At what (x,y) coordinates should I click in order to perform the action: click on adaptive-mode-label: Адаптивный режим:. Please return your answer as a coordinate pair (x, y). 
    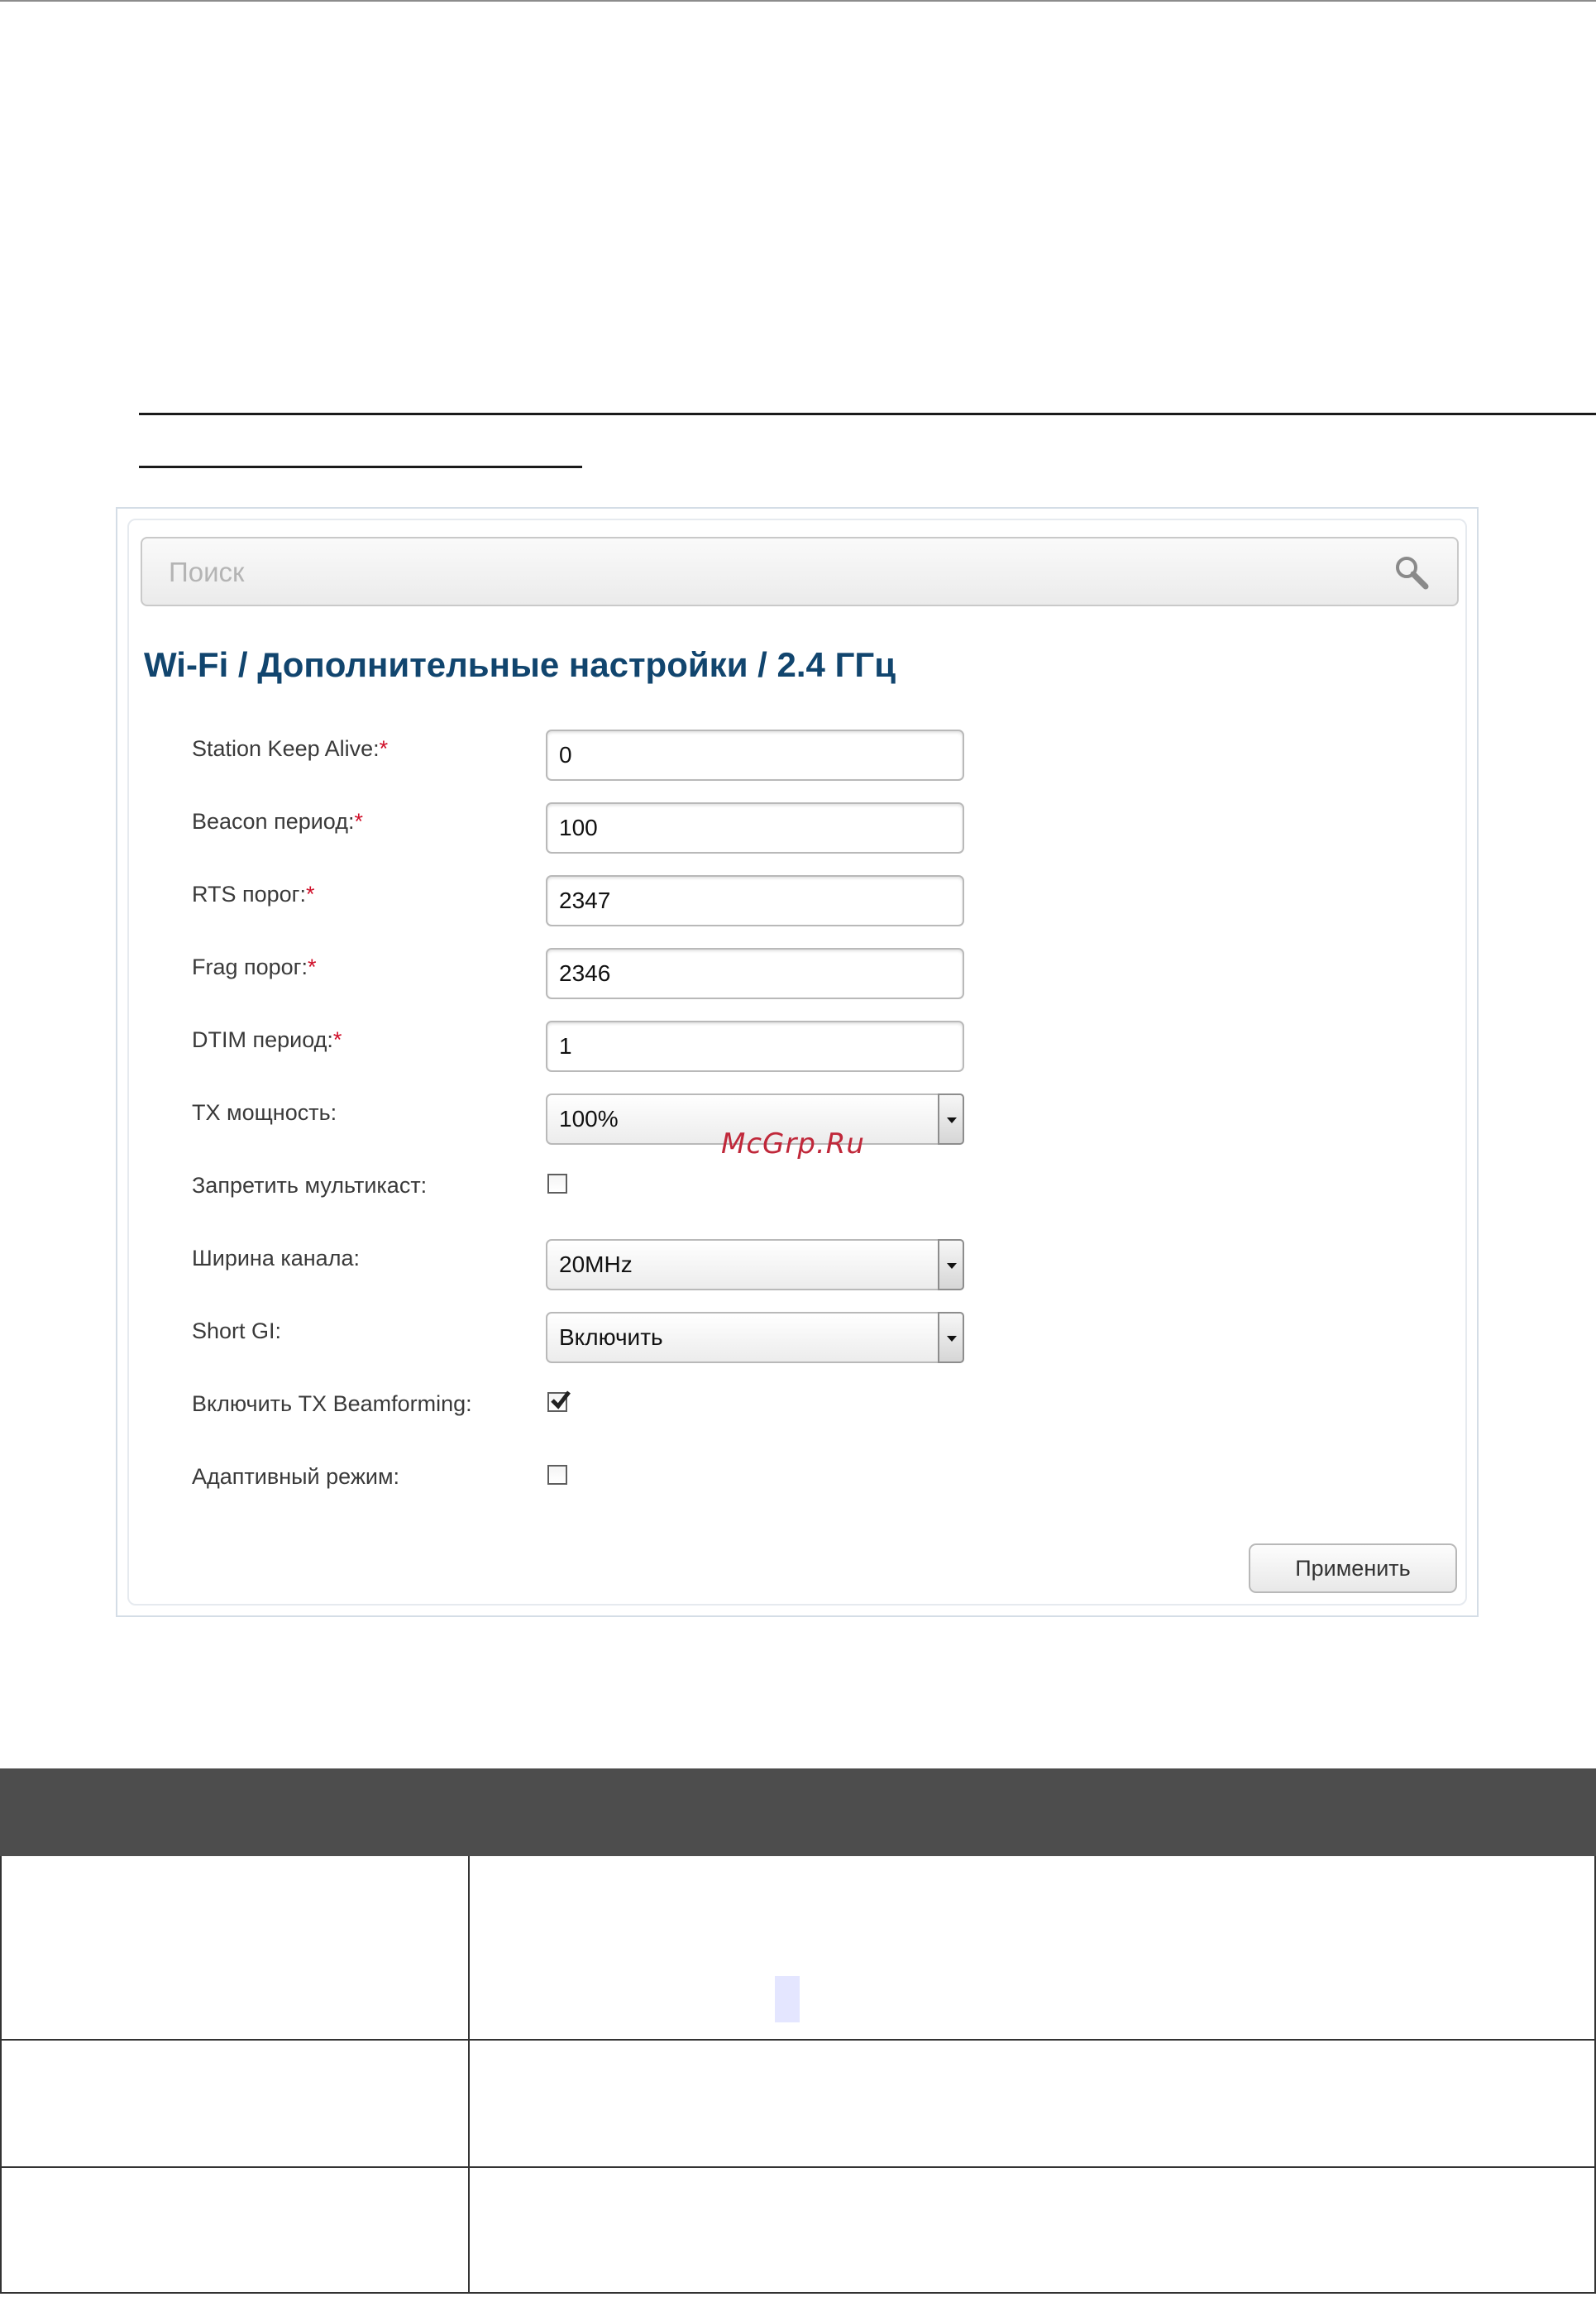
    Looking at the image, I should click on (296, 1477).